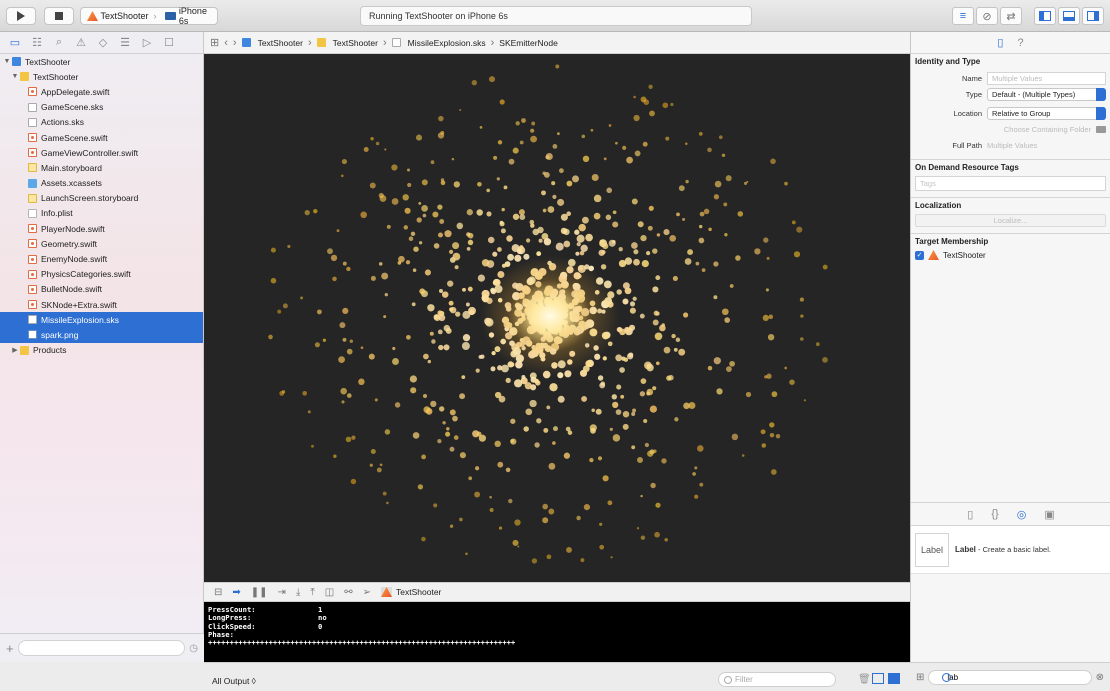  What do you see at coordinates (920, 677) in the screenshot?
I see `grid-view-icon: ⊞` at bounding box center [920, 677].